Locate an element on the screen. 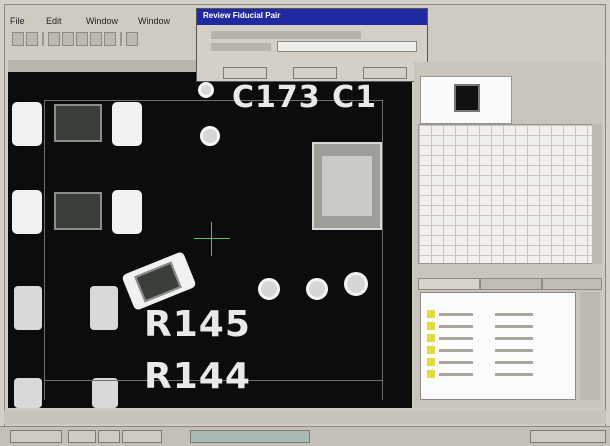 Image resolution: width=610 pixels, height=446 pixels. dialog-ok-button is located at coordinates (315, 73).